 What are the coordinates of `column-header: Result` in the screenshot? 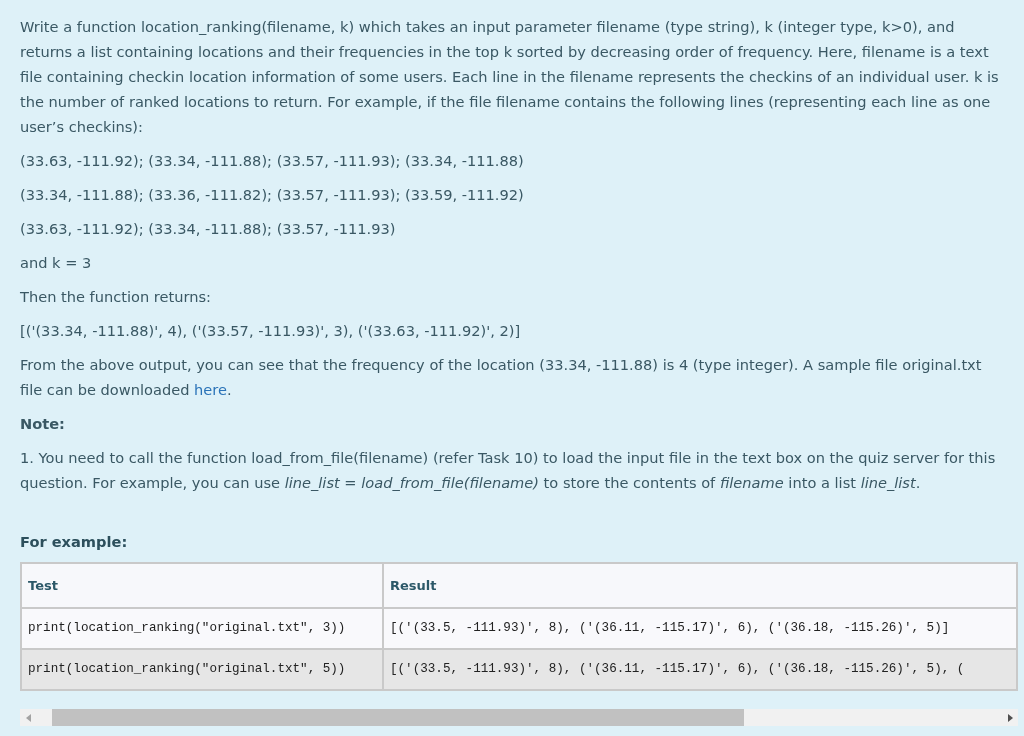 It's located at (700, 585).